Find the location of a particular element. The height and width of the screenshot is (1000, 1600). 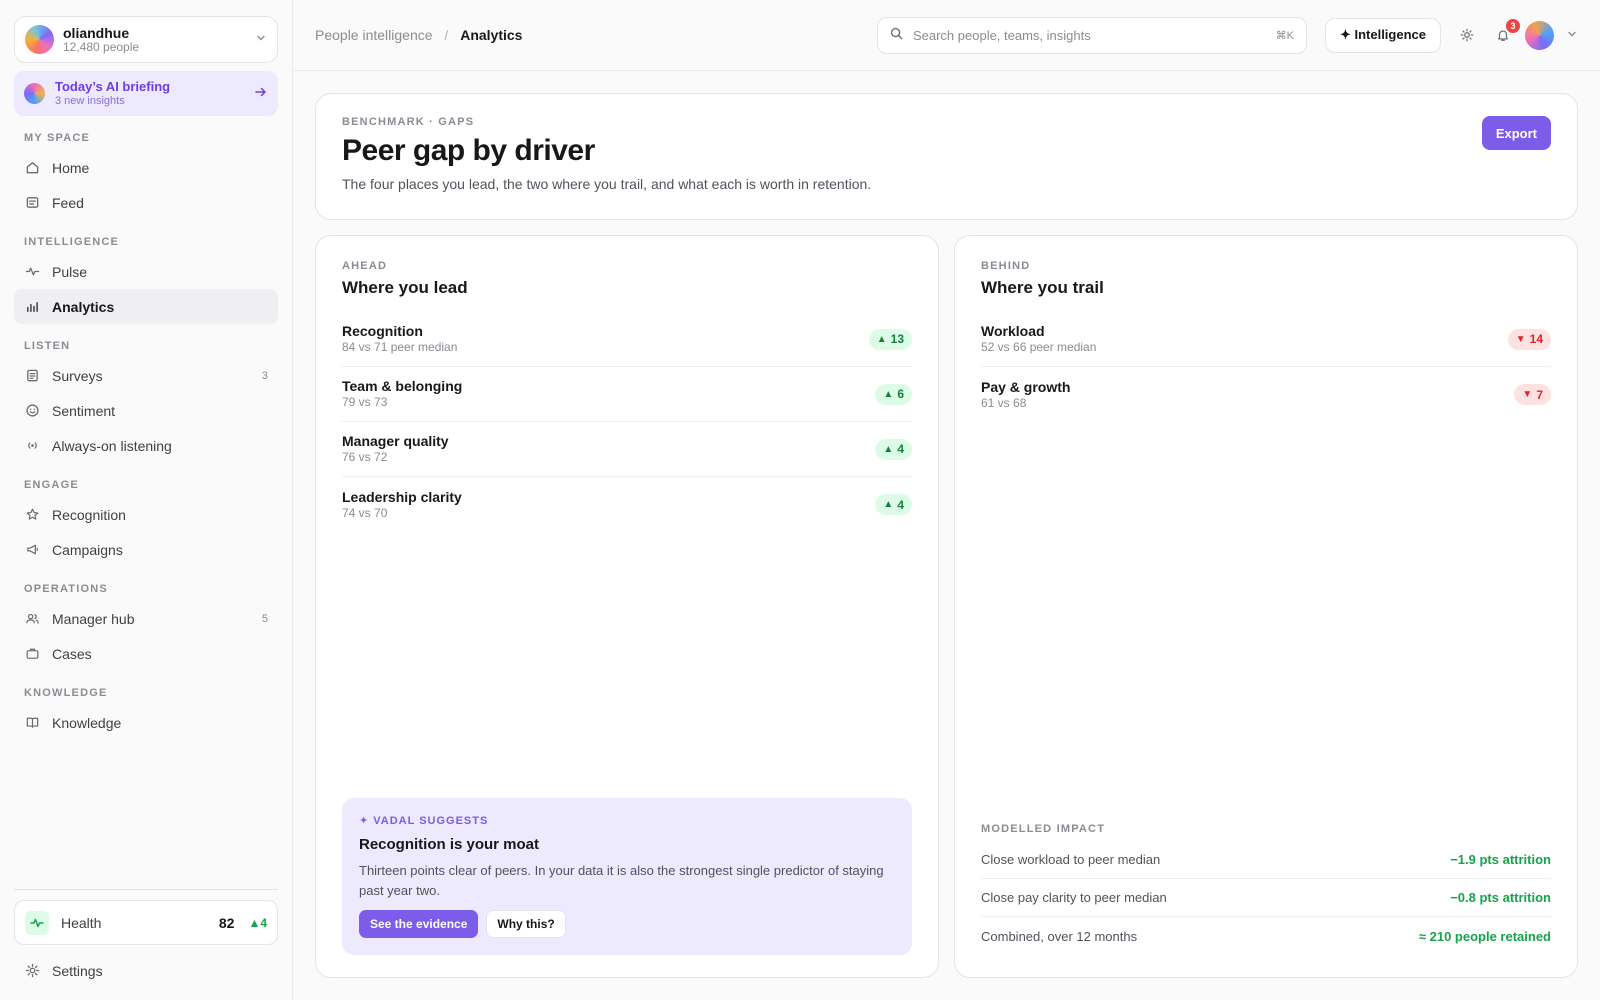

breadcrumb: People intelligence / Analytics is located at coordinates (418, 35).